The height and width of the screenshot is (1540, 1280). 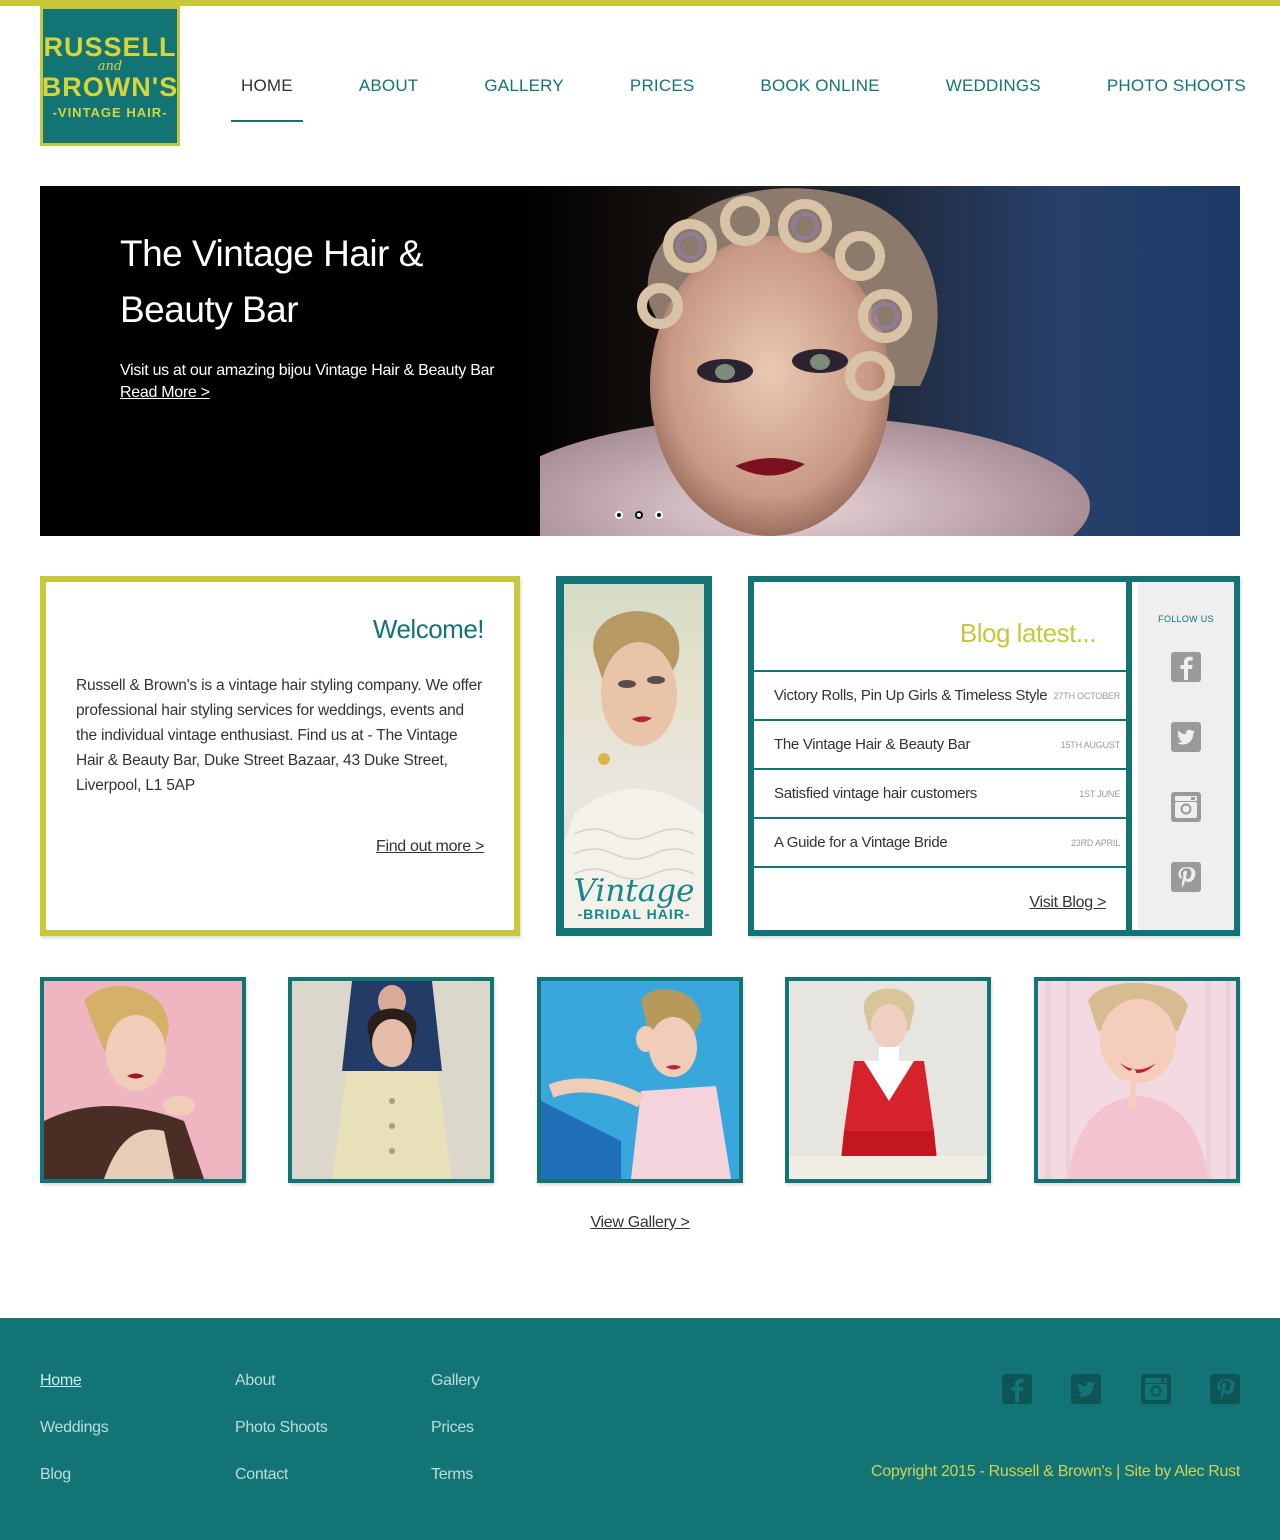 What do you see at coordinates (819, 96) in the screenshot?
I see `nav-book-online: BOOK ONLINE` at bounding box center [819, 96].